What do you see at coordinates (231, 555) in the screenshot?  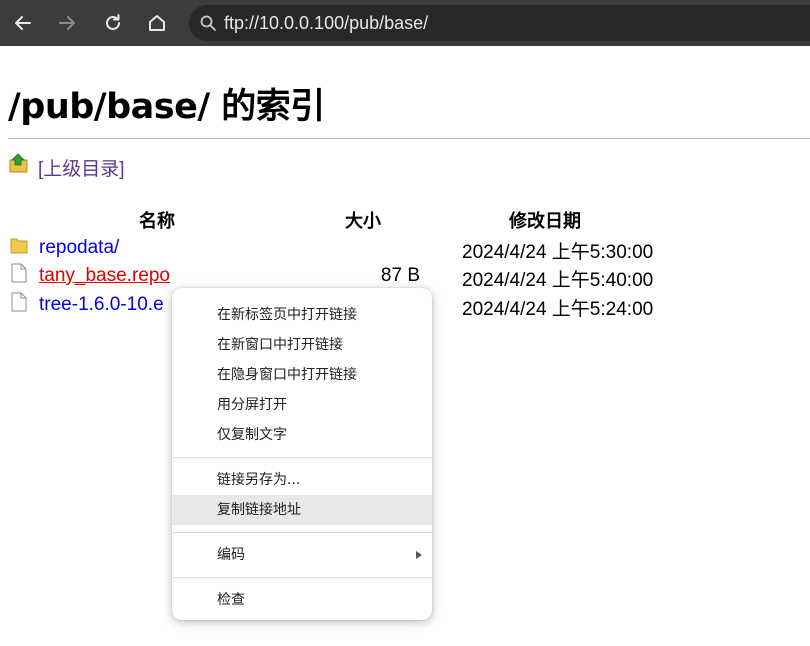 I see `menu-encoding-label: 编码` at bounding box center [231, 555].